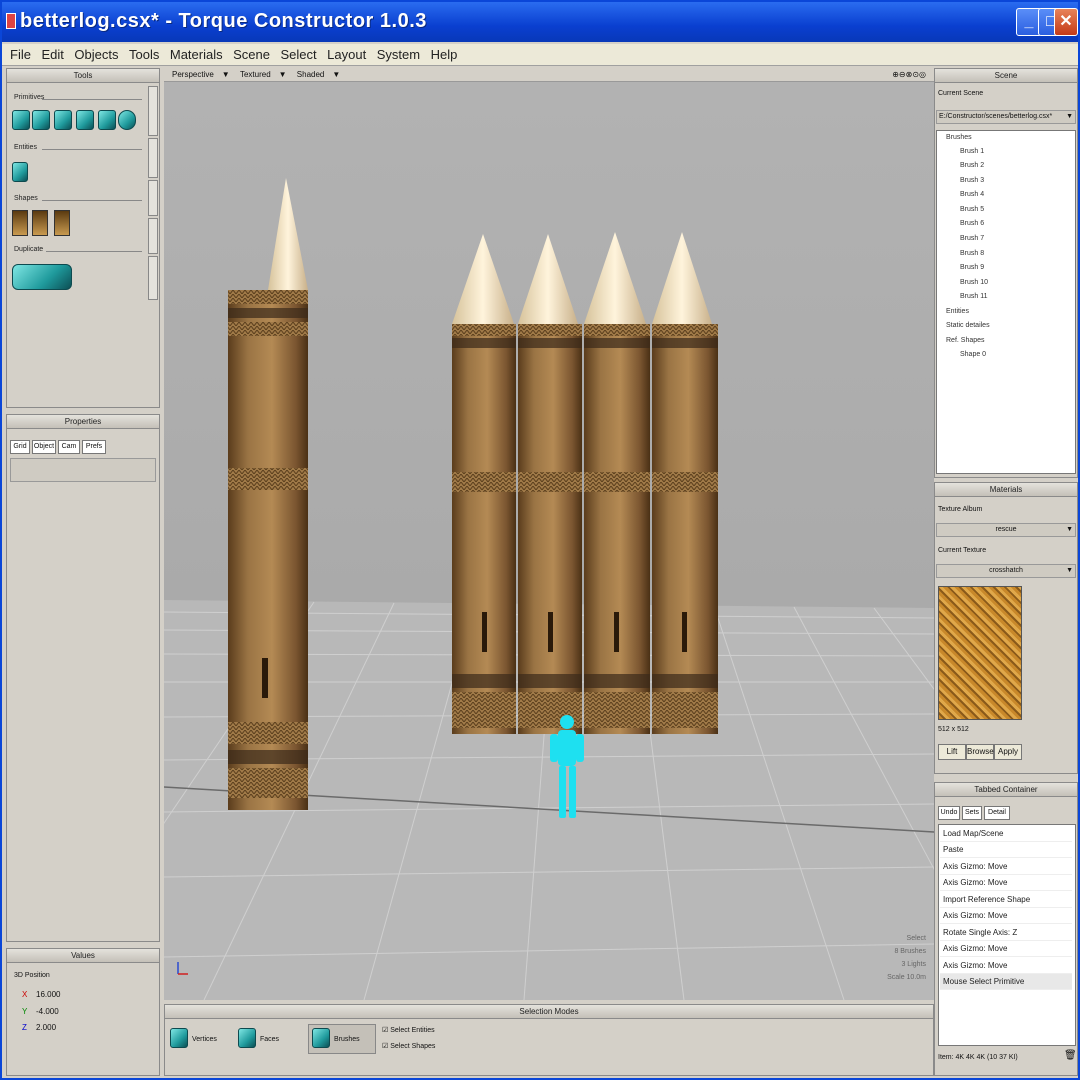 The width and height of the screenshot is (1080, 1080). What do you see at coordinates (1006, 933) in the screenshot?
I see `list-item: Rotate Single Axis: Z` at bounding box center [1006, 933].